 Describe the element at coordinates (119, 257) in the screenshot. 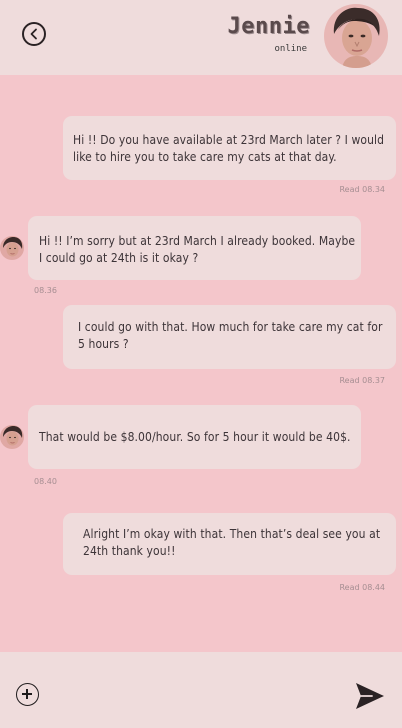

I see `message-text-line: I could go at 24th is it okay ?` at that location.